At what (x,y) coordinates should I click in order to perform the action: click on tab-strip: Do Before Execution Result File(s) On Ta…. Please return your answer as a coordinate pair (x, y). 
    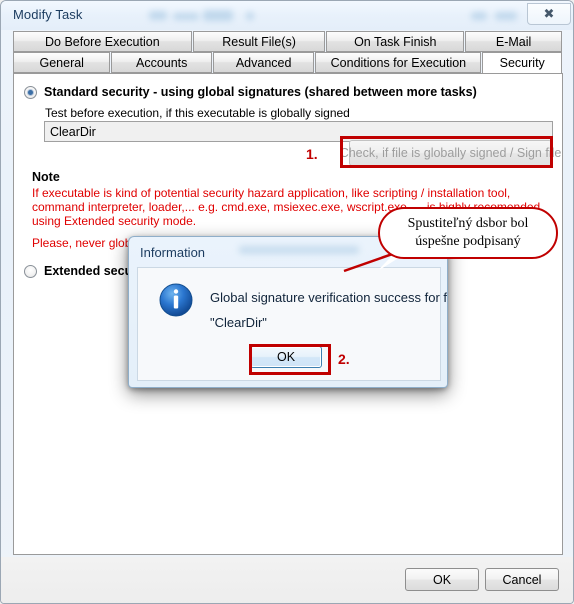
    Looking at the image, I should click on (288, 52).